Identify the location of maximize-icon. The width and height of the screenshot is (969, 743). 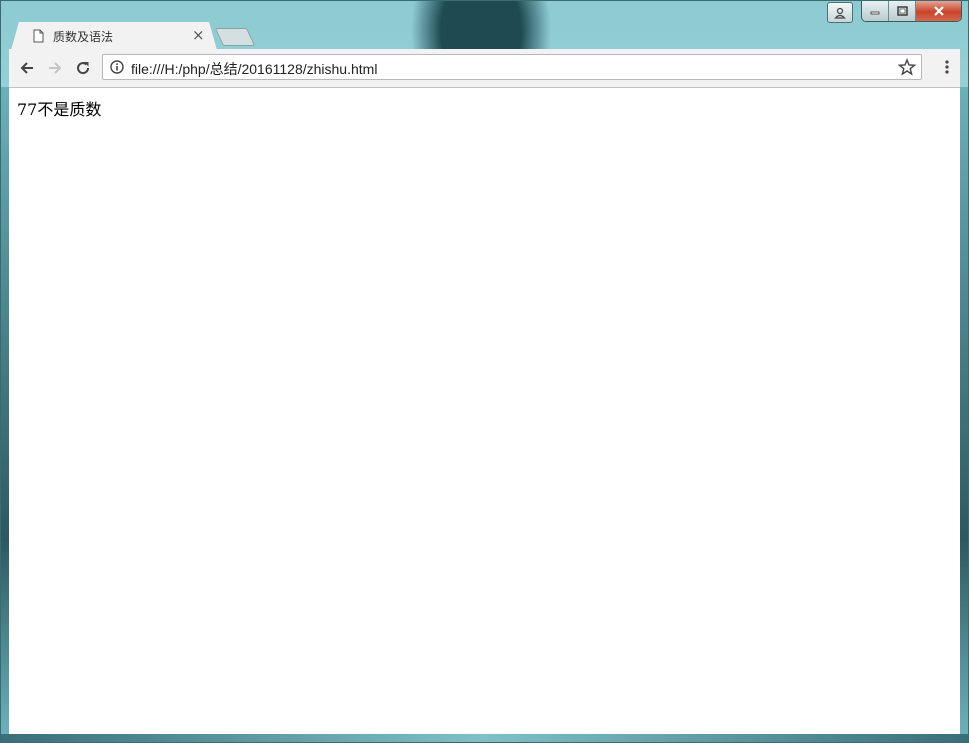
(902, 11).